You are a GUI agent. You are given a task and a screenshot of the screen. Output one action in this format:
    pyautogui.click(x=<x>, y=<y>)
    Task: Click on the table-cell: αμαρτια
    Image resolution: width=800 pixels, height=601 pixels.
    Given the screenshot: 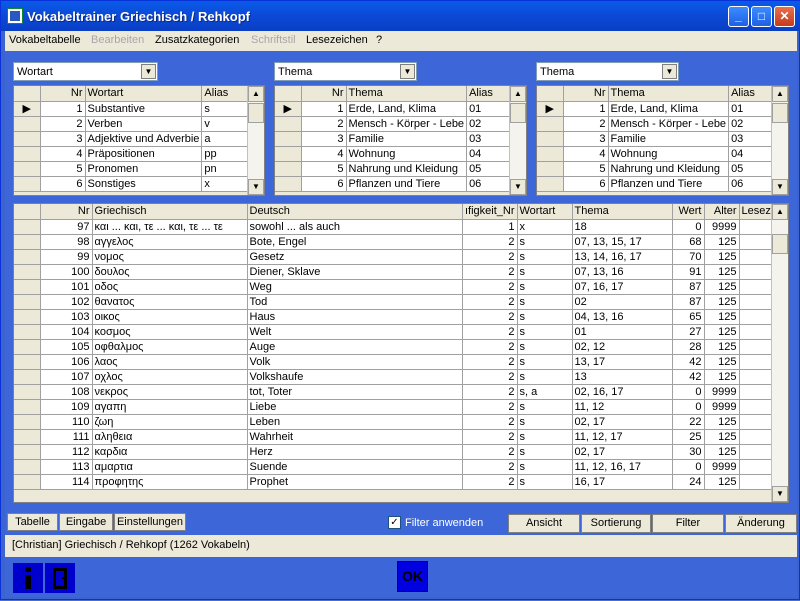 What is the action you would take?
    pyautogui.click(x=170, y=467)
    